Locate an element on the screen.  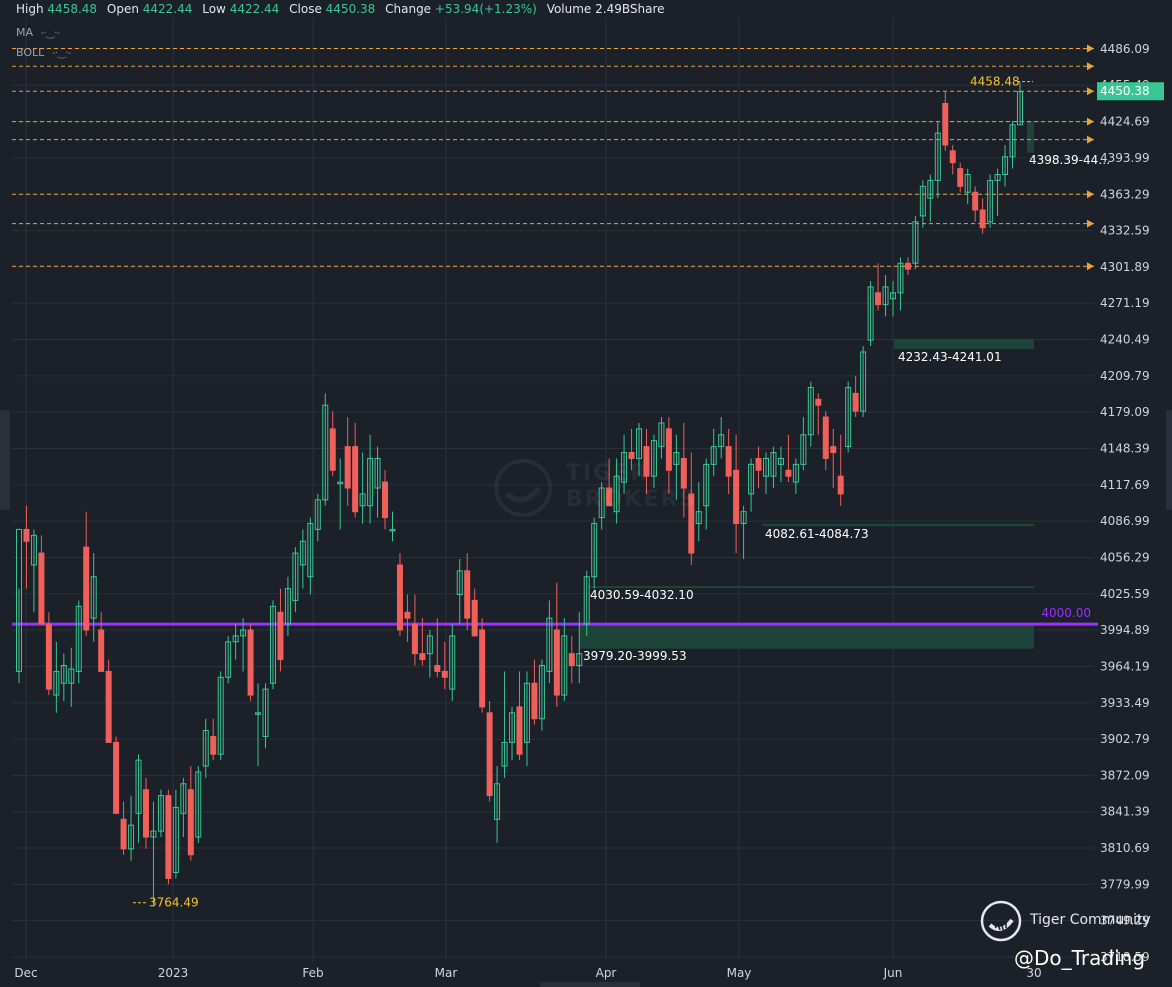
change-value: +53.94(+1.23%) is located at coordinates (485, 9).